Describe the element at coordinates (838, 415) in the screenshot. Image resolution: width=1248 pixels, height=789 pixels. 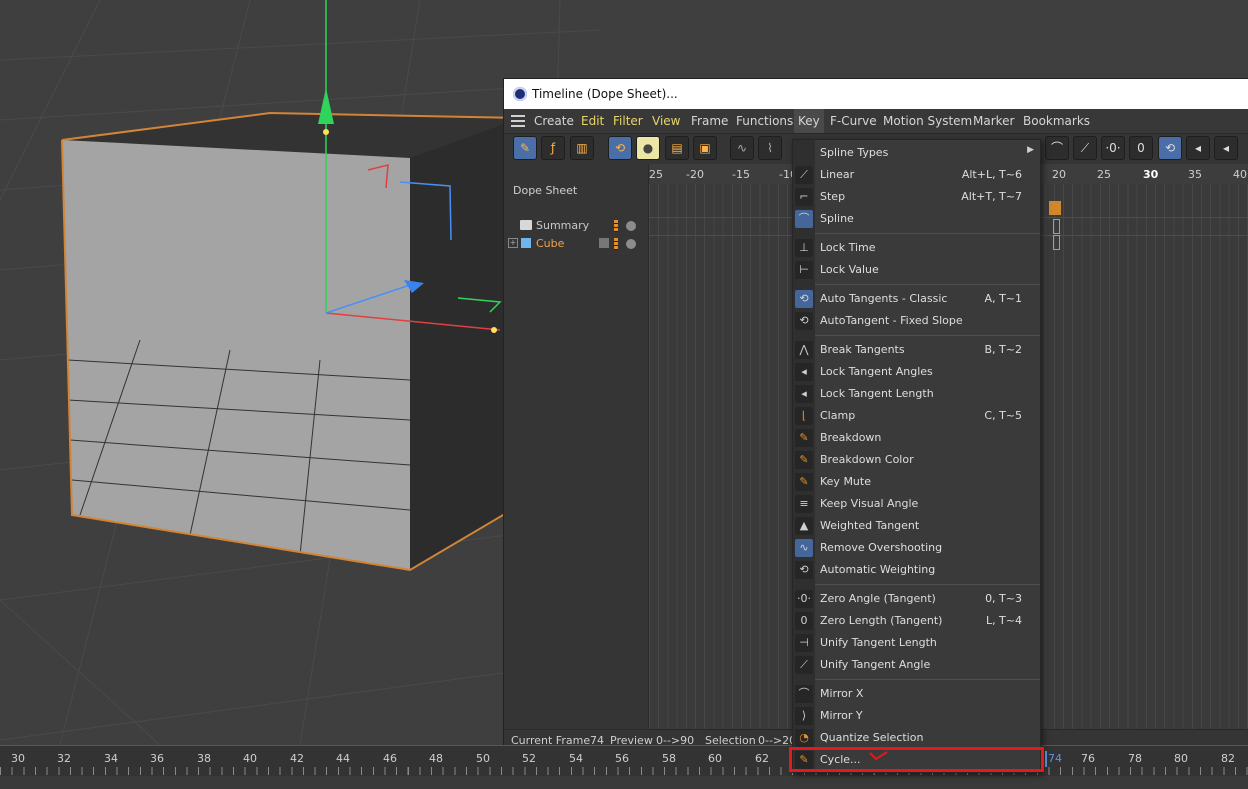
I see `menu-item-label: Clamp` at that location.